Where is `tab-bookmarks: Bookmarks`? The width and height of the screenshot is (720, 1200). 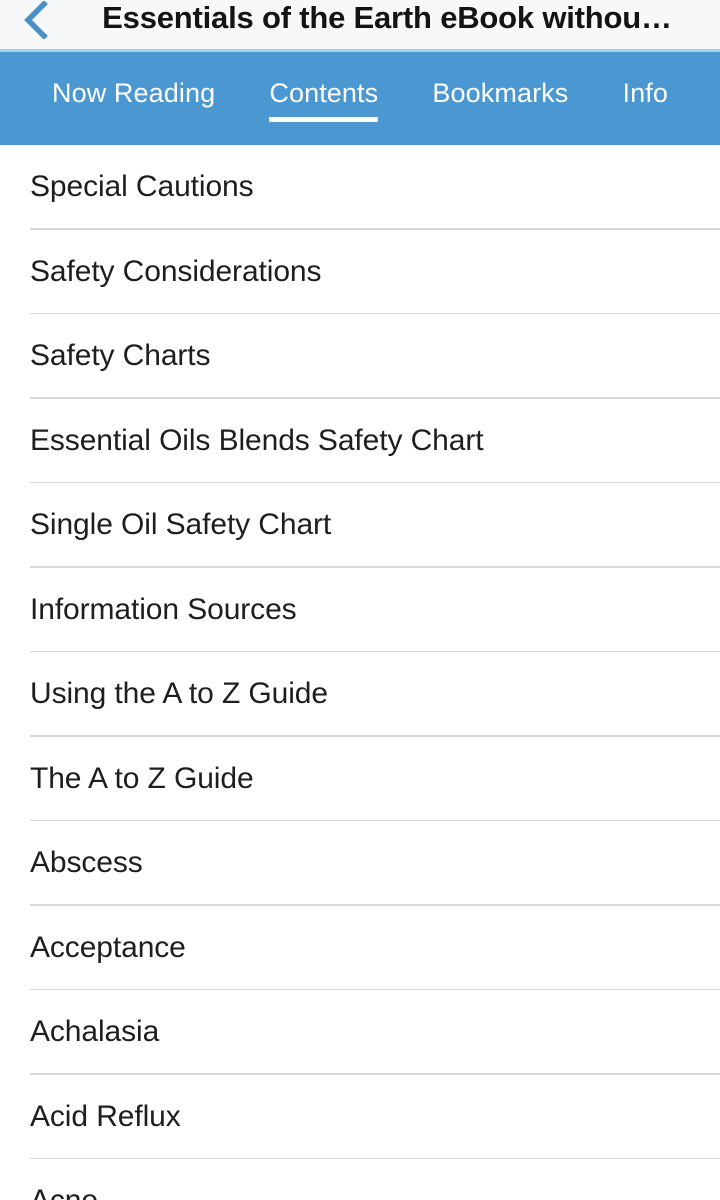
tab-bookmarks: Bookmarks is located at coordinates (500, 99).